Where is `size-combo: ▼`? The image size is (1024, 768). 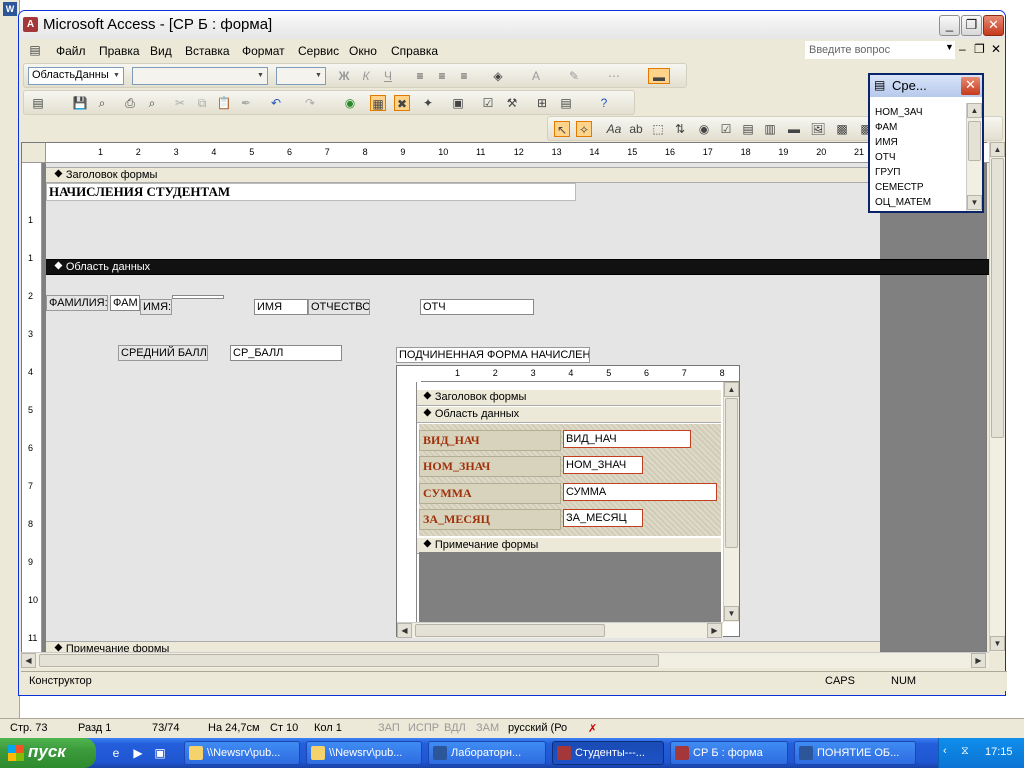 size-combo: ▼ is located at coordinates (301, 76).